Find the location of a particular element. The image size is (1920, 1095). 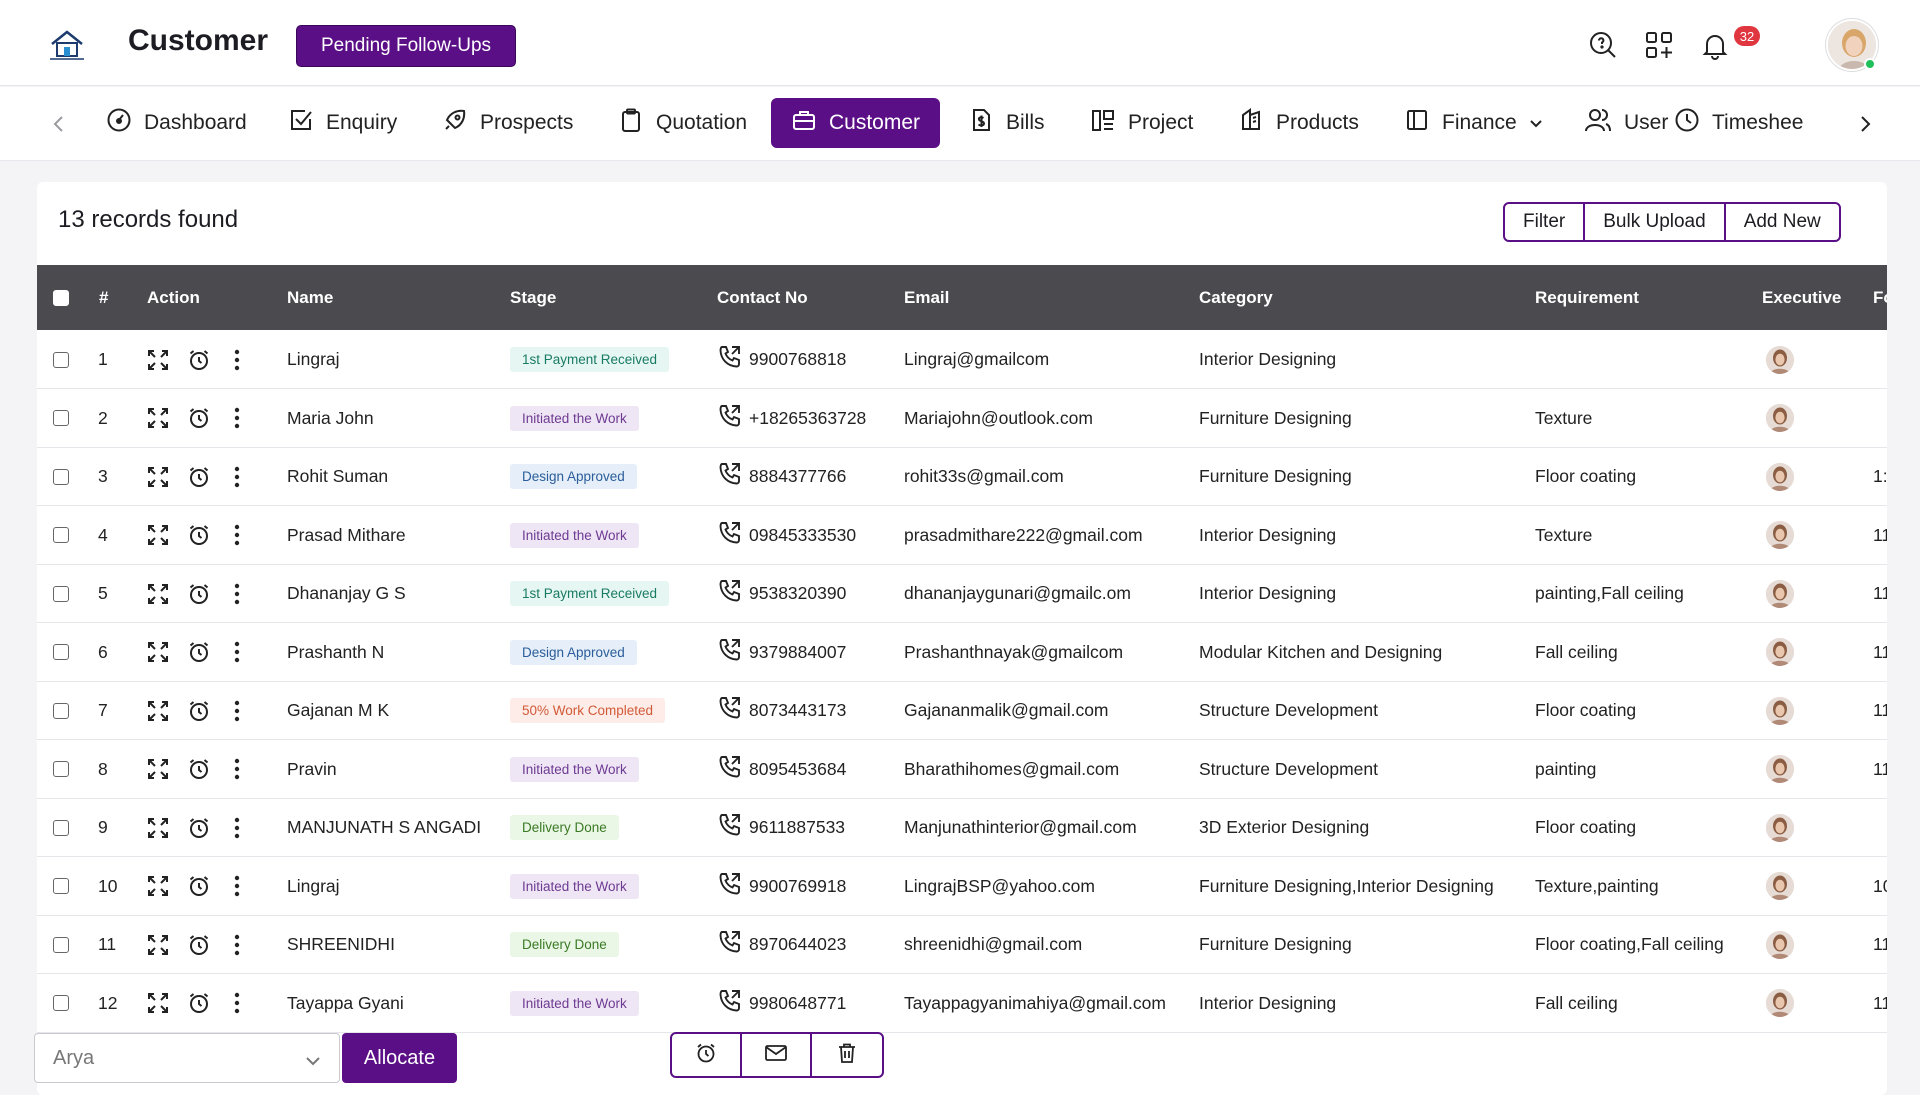

col-requirement: Requirement is located at coordinates (1587, 297).